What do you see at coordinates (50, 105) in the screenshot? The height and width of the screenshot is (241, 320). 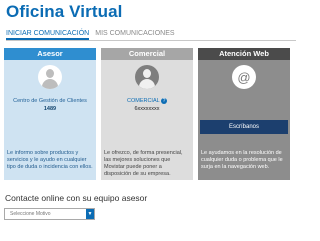 I see `asesor-info: Centro de Gestión de Clientes 1489` at bounding box center [50, 105].